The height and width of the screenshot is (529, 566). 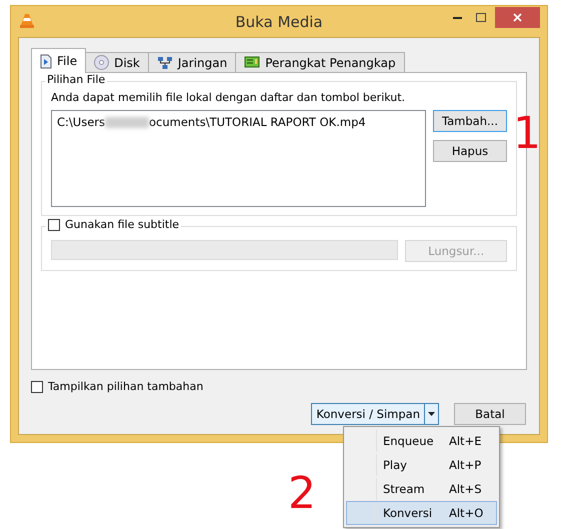 I want to click on menu-item: Play Alt+P, so click(x=421, y=465).